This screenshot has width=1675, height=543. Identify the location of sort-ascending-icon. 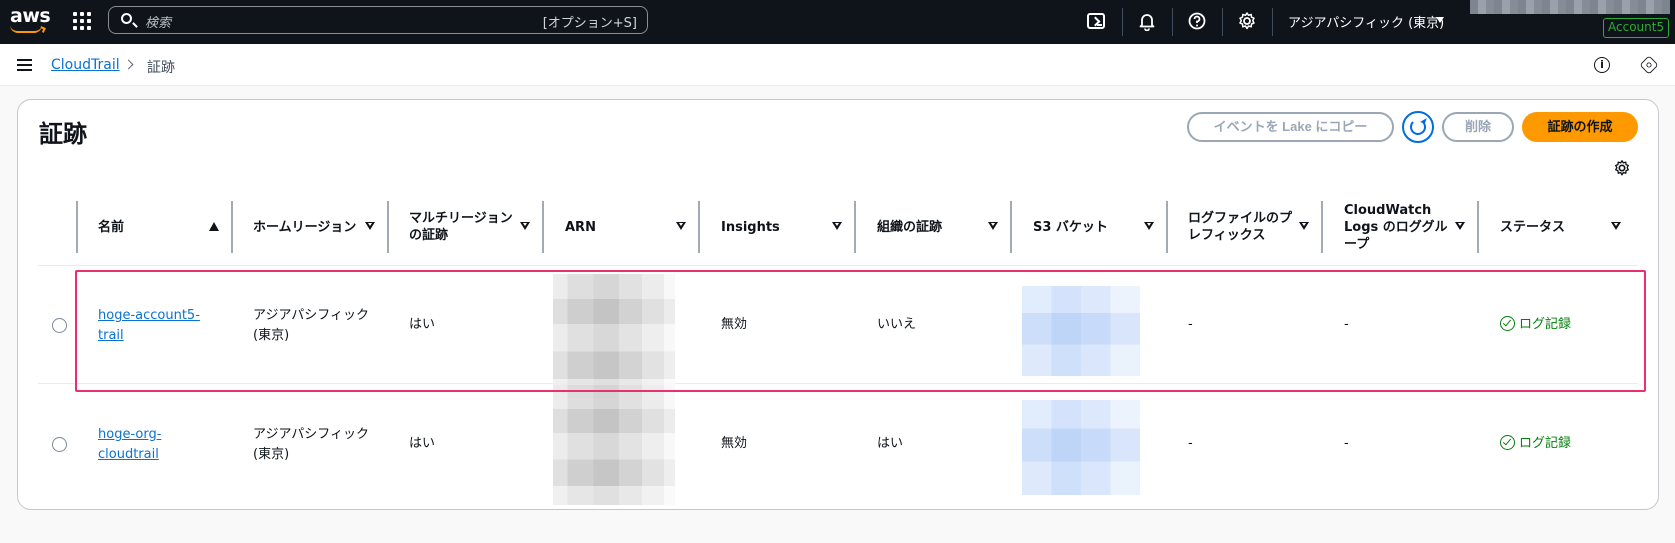
(214, 226).